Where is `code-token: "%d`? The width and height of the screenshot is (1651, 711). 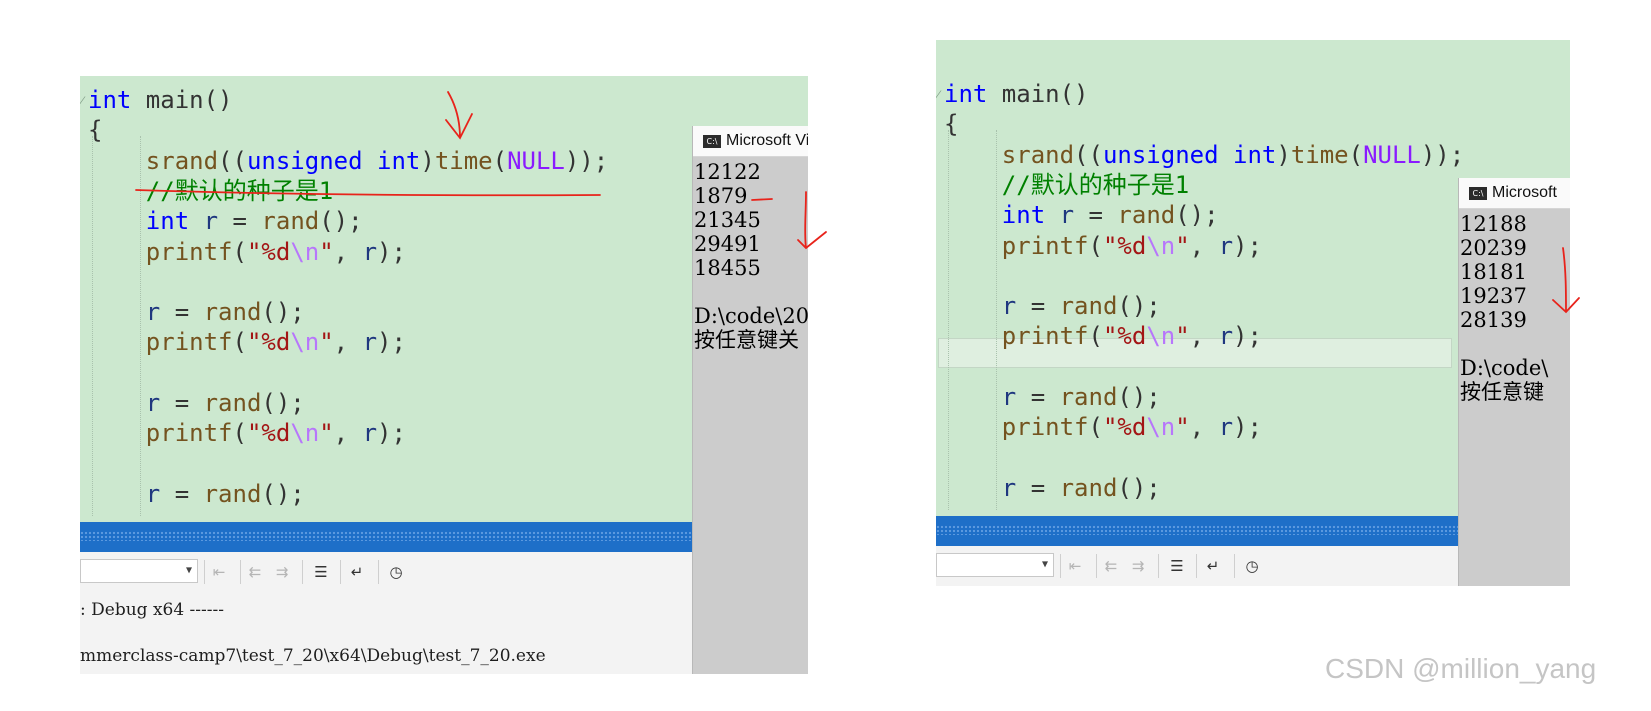 code-token: "%d is located at coordinates (1124, 427).